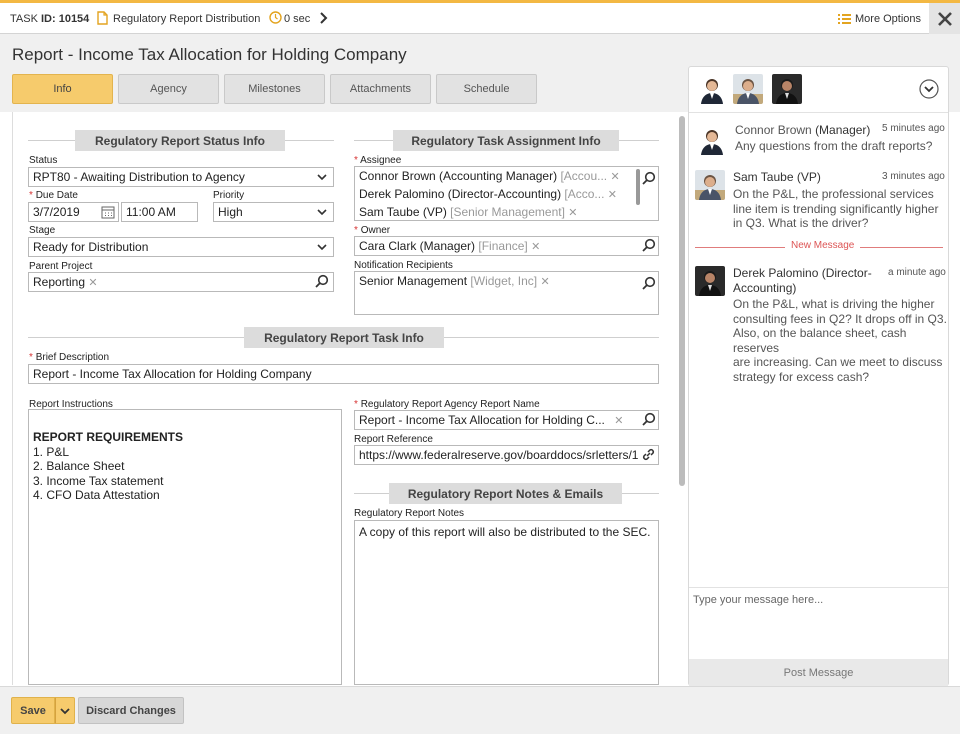  Describe the element at coordinates (230, 212) in the screenshot. I see `priority-value: High` at that location.